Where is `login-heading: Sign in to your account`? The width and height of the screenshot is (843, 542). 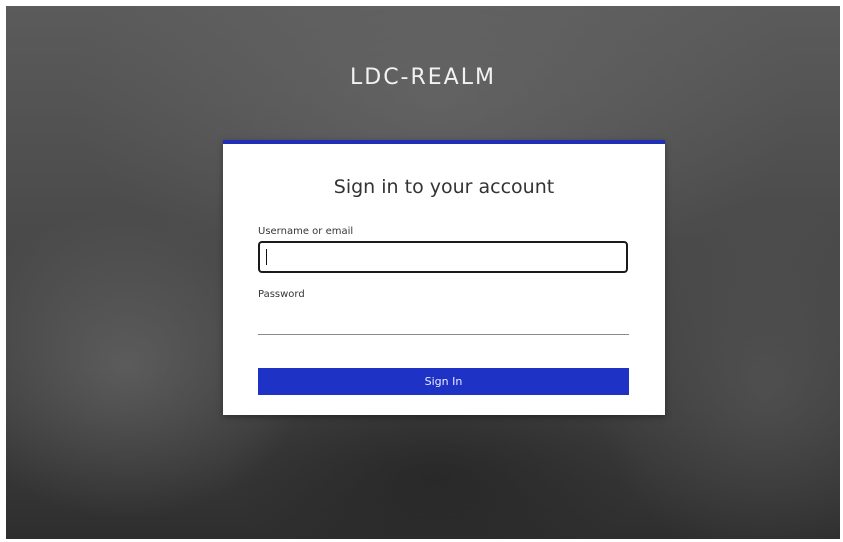 login-heading: Sign in to your account is located at coordinates (444, 187).